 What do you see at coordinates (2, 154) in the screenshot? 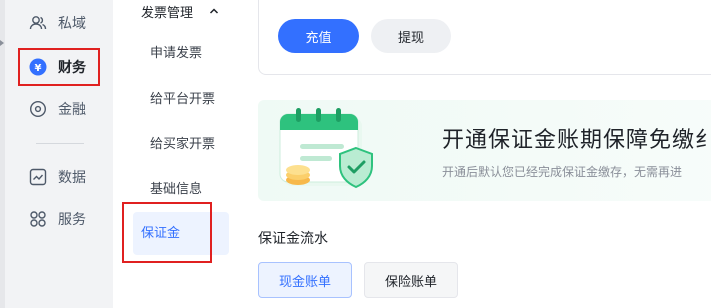
I see `sidebar-edge` at bounding box center [2, 154].